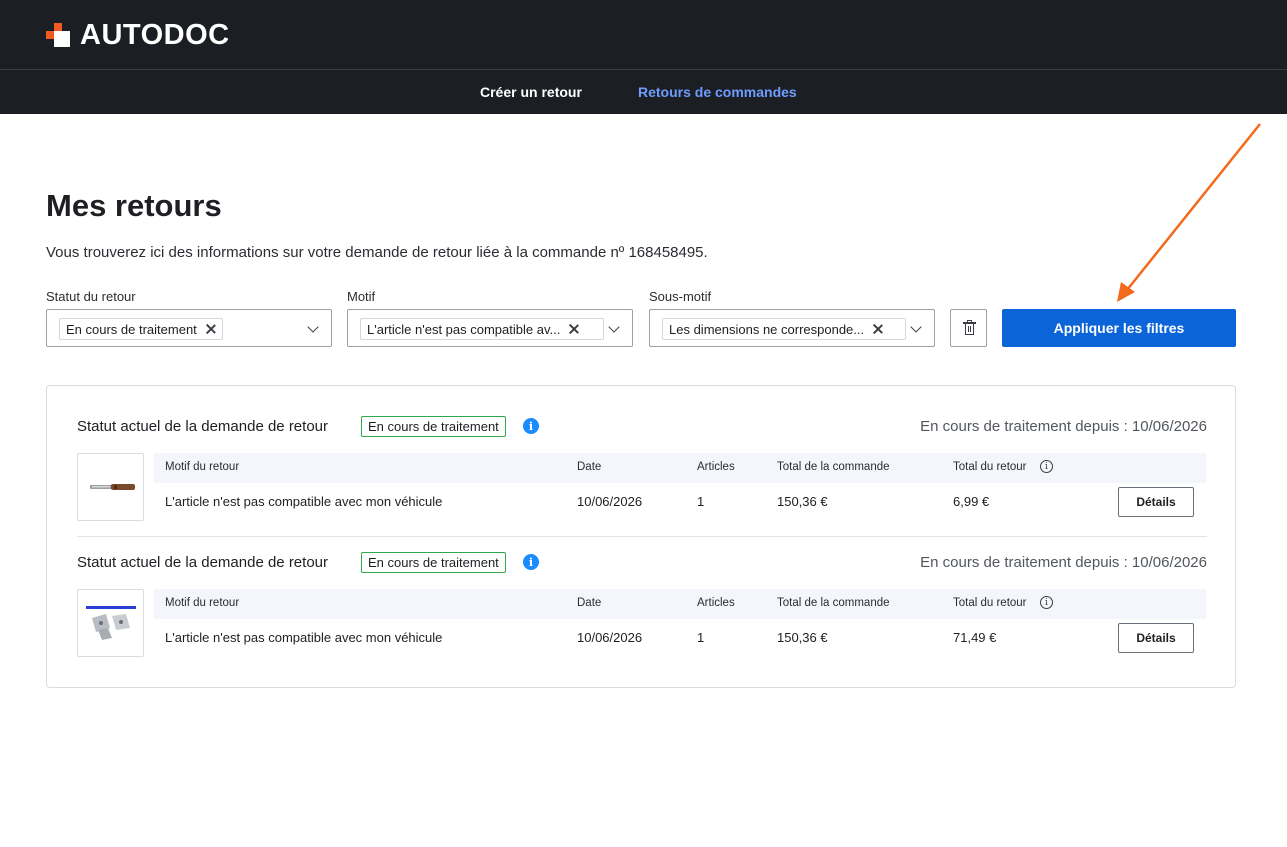 The height and width of the screenshot is (847, 1287). I want to click on trash-icon, so click(969, 328).